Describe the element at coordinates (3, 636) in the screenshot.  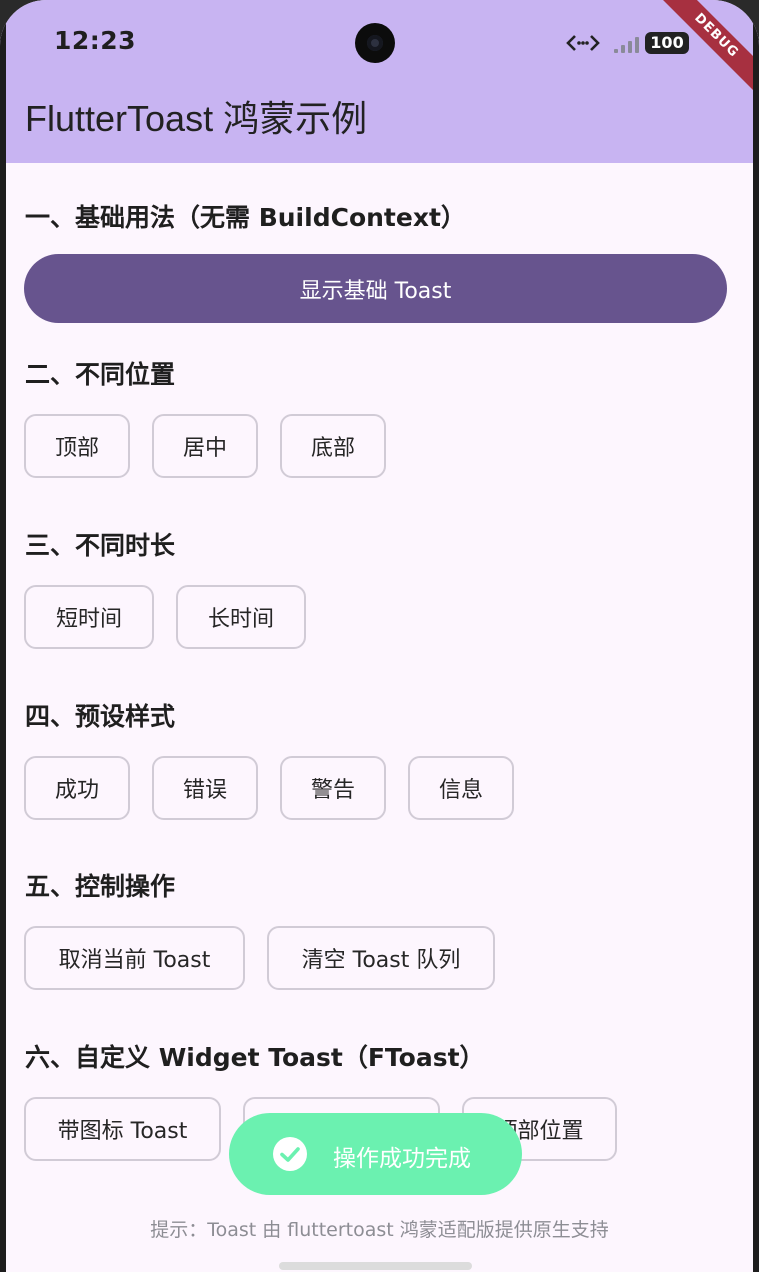
I see `phone-bezel-left` at that location.